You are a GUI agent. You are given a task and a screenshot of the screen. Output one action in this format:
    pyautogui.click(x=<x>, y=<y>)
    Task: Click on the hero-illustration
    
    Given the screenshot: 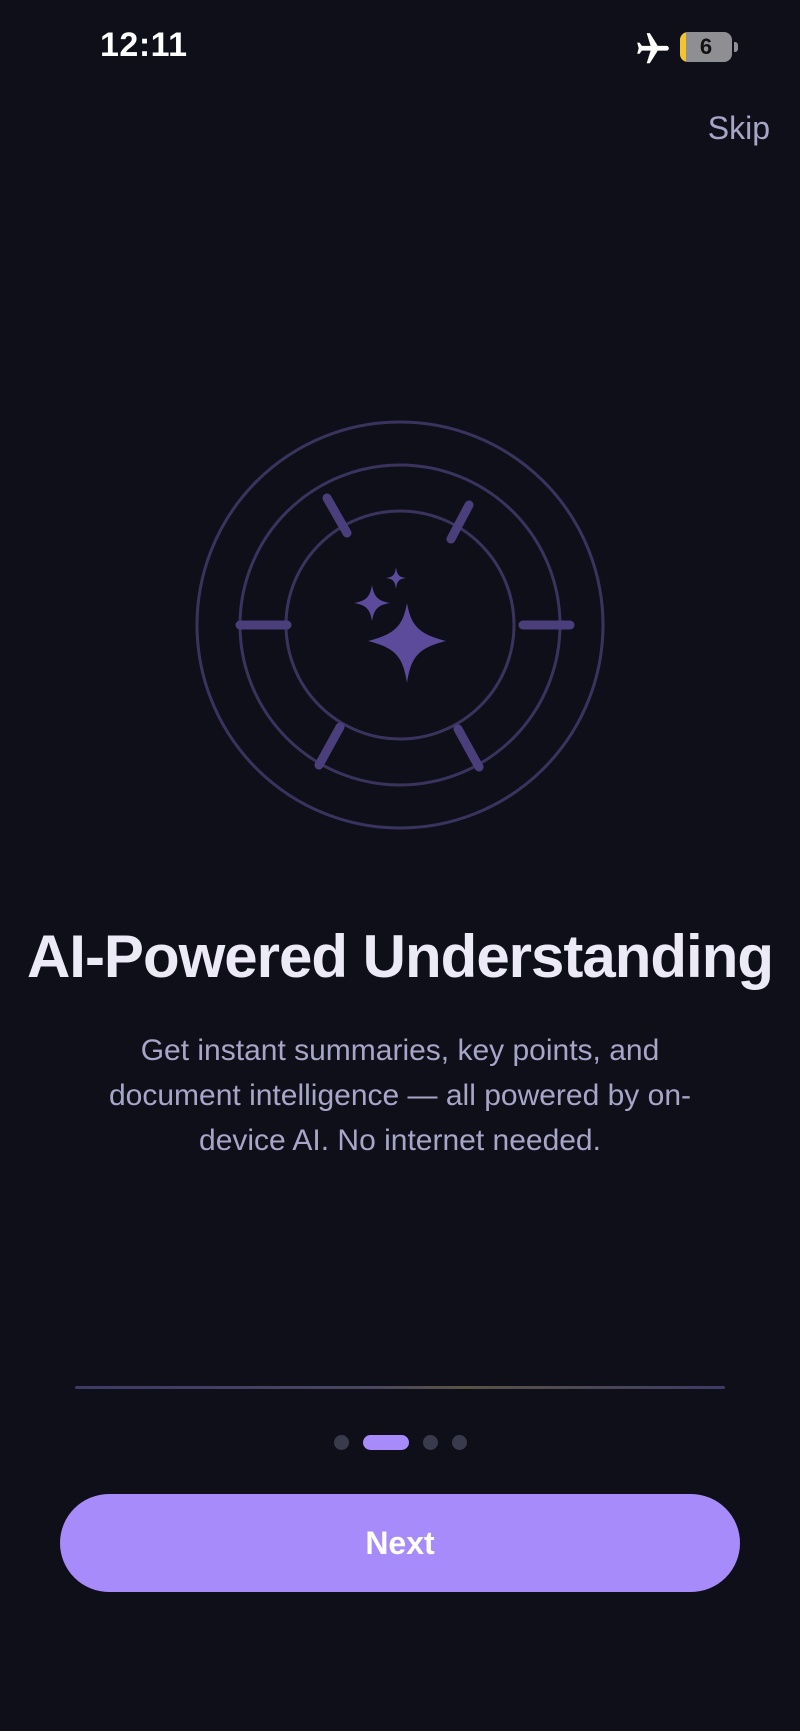 What is the action you would take?
    pyautogui.click(x=400, y=625)
    